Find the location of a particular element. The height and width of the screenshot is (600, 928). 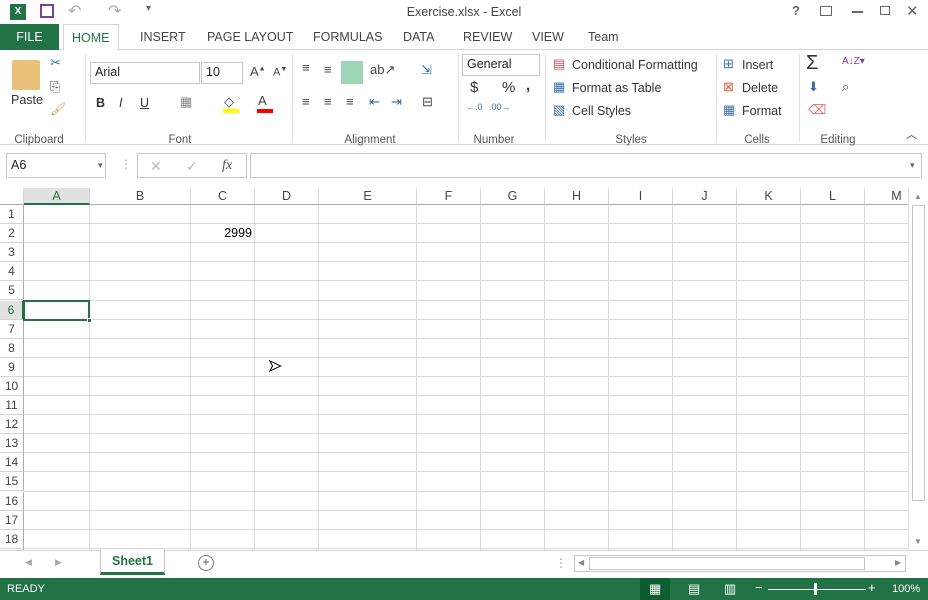

comma-button: , is located at coordinates (528, 85).